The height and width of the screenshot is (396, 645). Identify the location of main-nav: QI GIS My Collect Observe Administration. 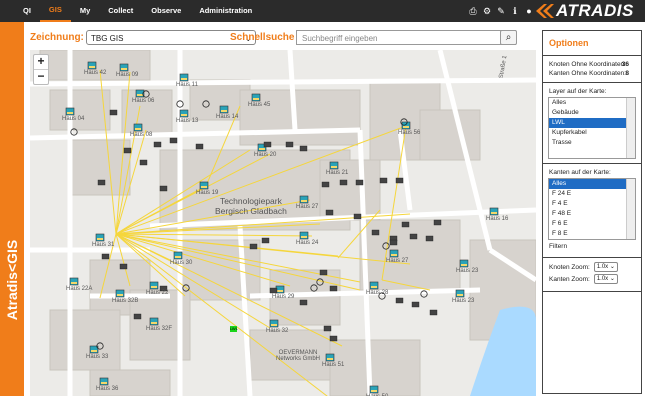
(137, 11).